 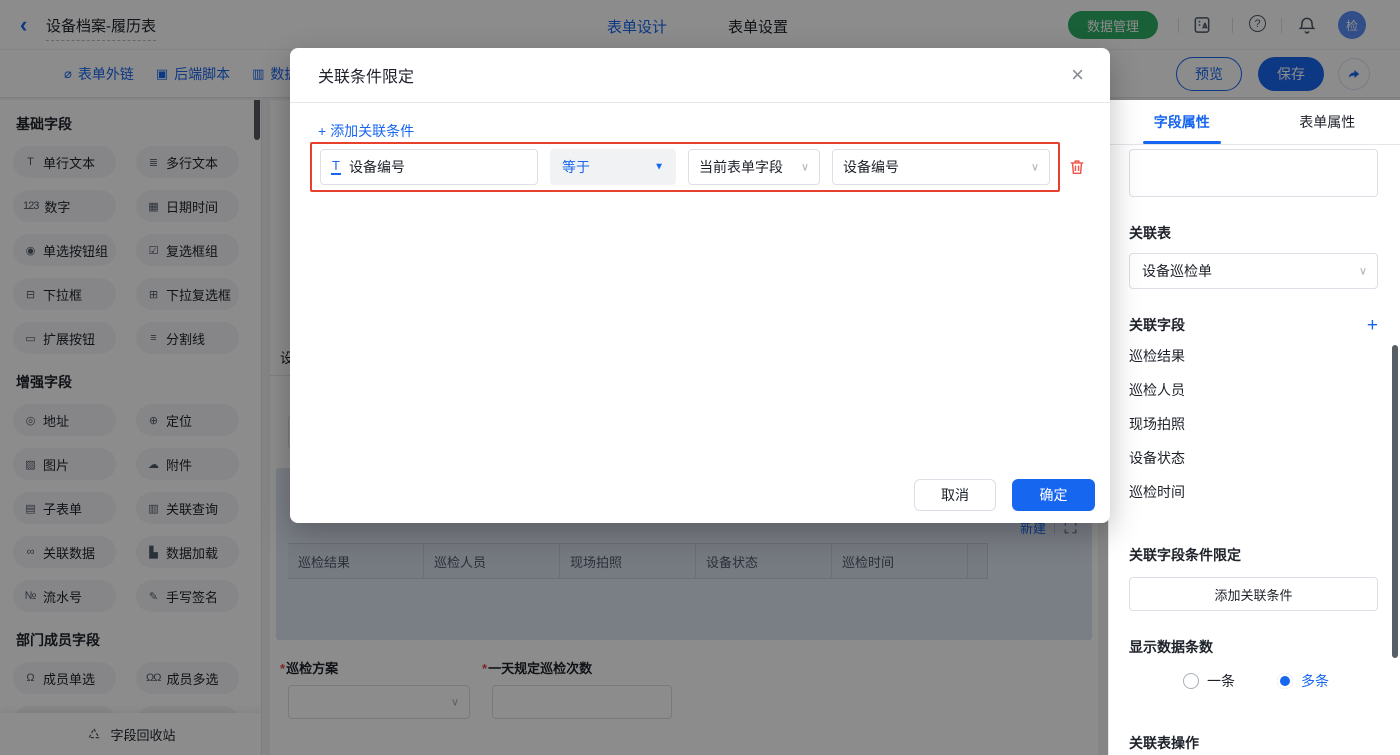 I want to click on target-field-select: 设备编号, so click(x=941, y=167).